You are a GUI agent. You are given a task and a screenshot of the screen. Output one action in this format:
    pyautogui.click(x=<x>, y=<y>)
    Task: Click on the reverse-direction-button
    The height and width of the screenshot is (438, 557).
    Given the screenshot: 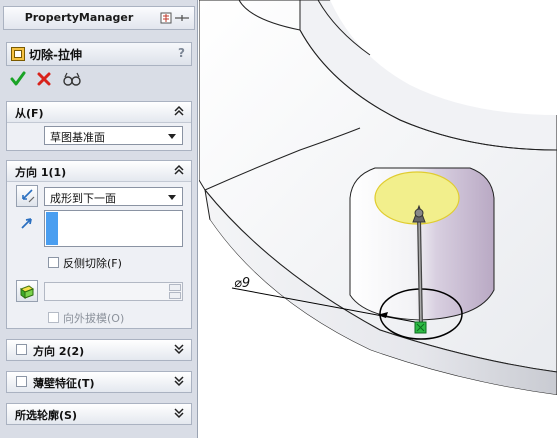 What is the action you would take?
    pyautogui.click(x=27, y=196)
    